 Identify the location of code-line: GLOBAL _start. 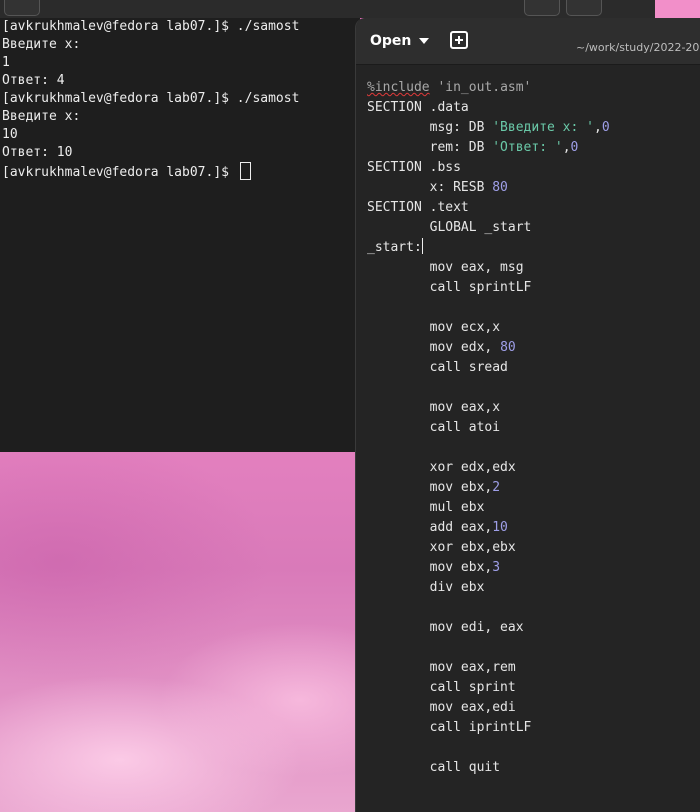
(449, 227).